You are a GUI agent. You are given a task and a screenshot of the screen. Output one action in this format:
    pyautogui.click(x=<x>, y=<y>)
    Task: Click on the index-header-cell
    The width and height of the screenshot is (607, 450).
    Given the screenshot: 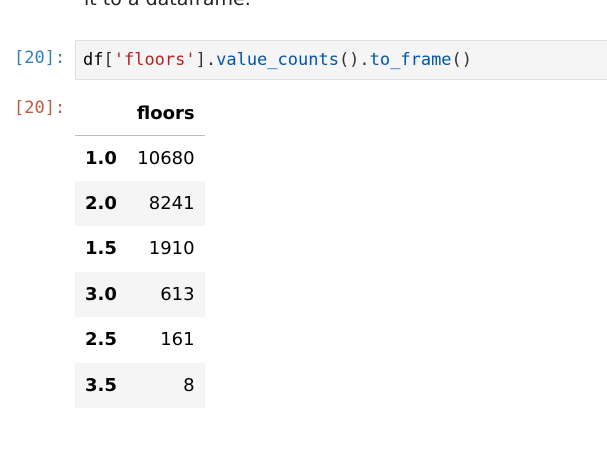 What is the action you would take?
    pyautogui.click(x=101, y=114)
    